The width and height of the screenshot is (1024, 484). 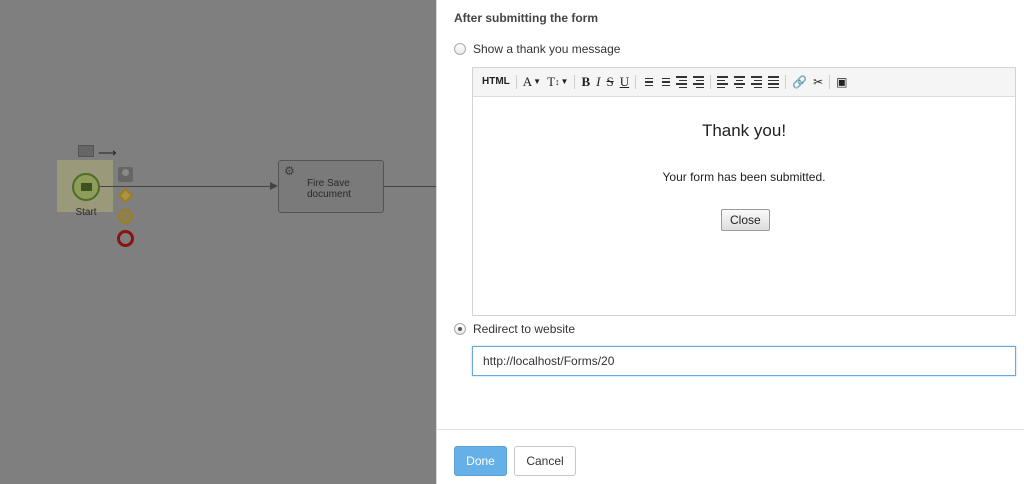 What do you see at coordinates (745, 220) in the screenshot?
I see `close-button: Close` at bounding box center [745, 220].